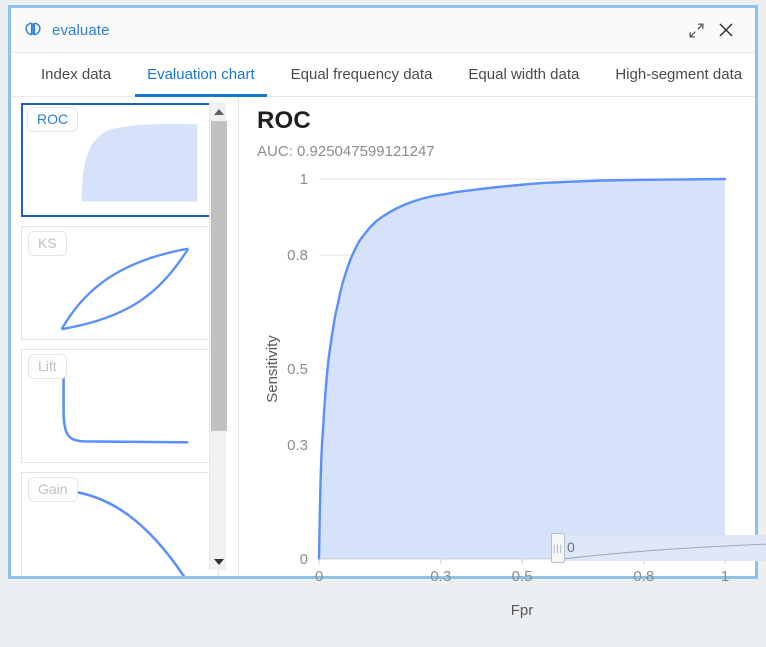 The image size is (766, 647). Describe the element at coordinates (53, 489) in the screenshot. I see `thumbnail-label-gain: Gain` at that location.